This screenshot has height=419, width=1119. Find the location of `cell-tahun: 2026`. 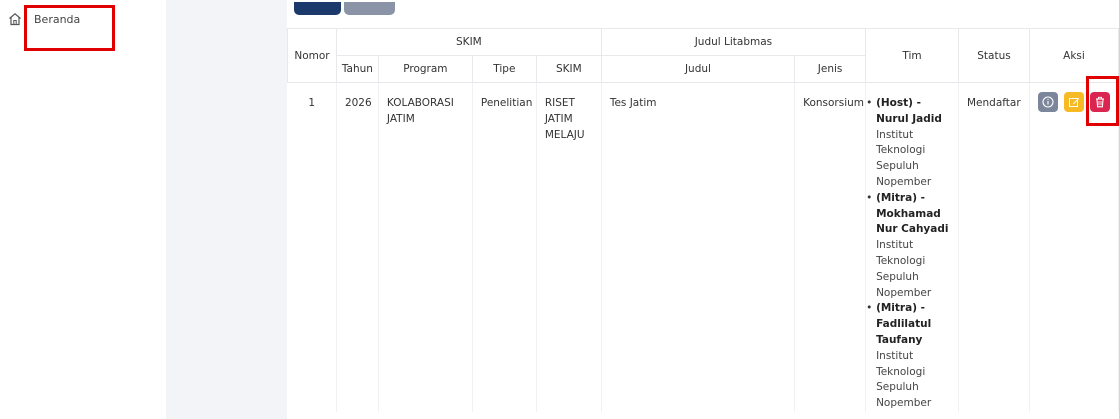

cell-tahun: 2026 is located at coordinates (357, 247).